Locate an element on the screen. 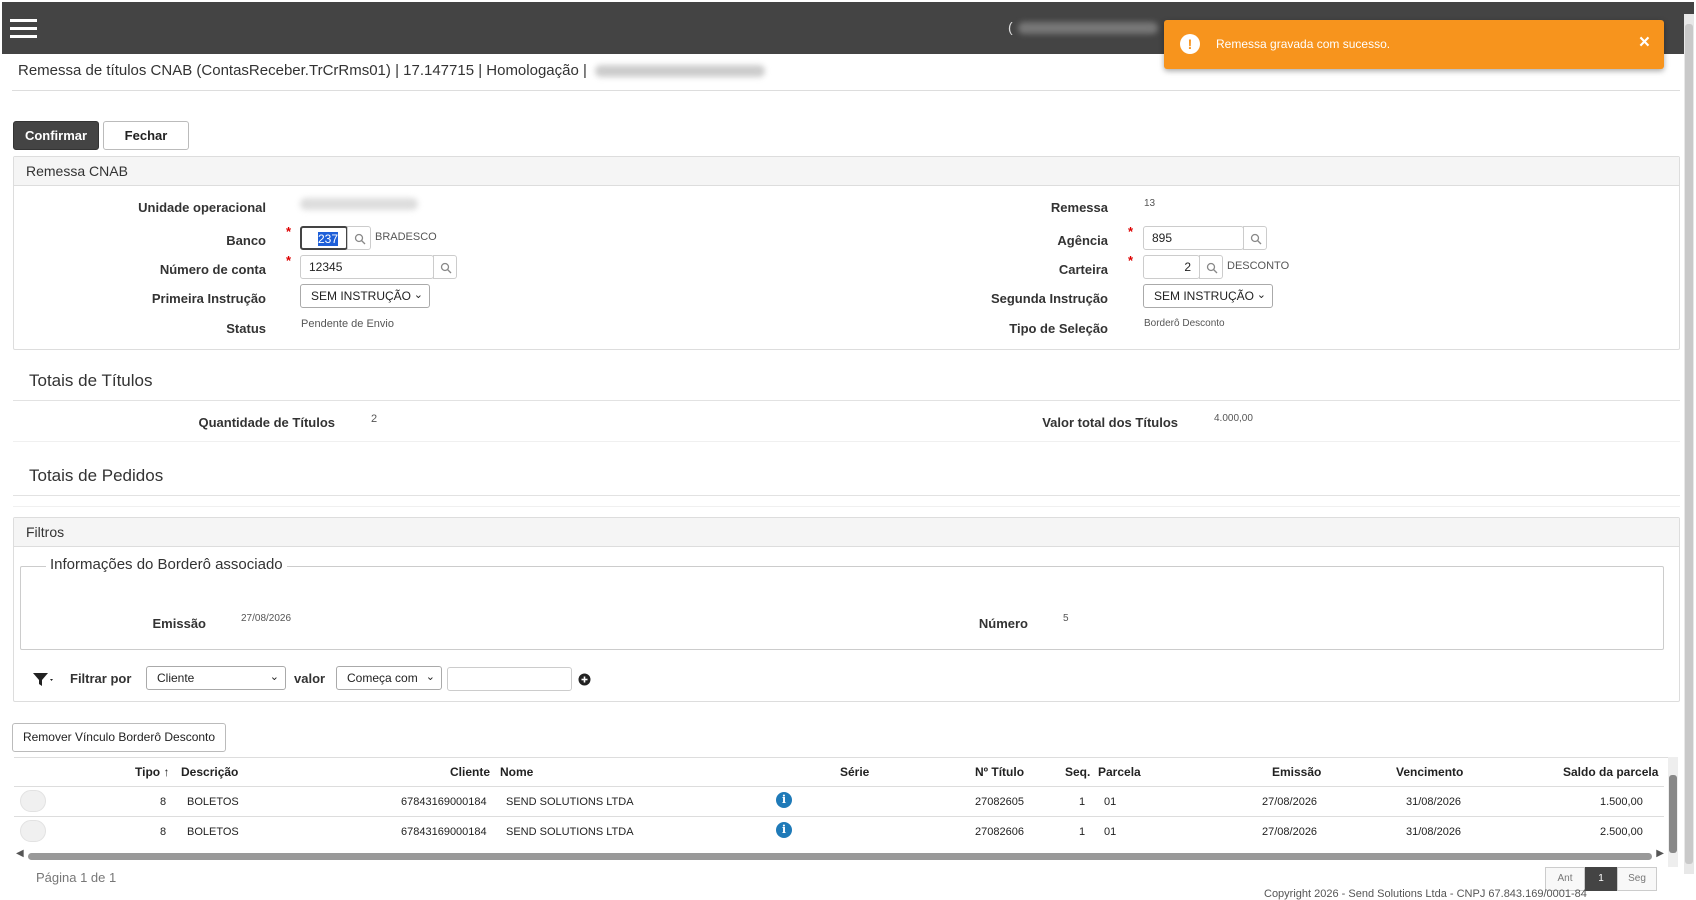 The height and width of the screenshot is (900, 1696). blurred-user-name is located at coordinates (1088, 28).